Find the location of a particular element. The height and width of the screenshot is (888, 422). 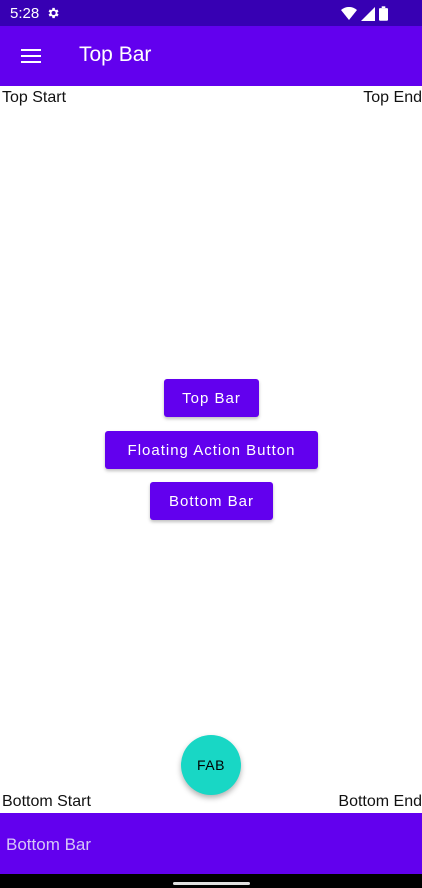

signal-icon is located at coordinates (368, 16).